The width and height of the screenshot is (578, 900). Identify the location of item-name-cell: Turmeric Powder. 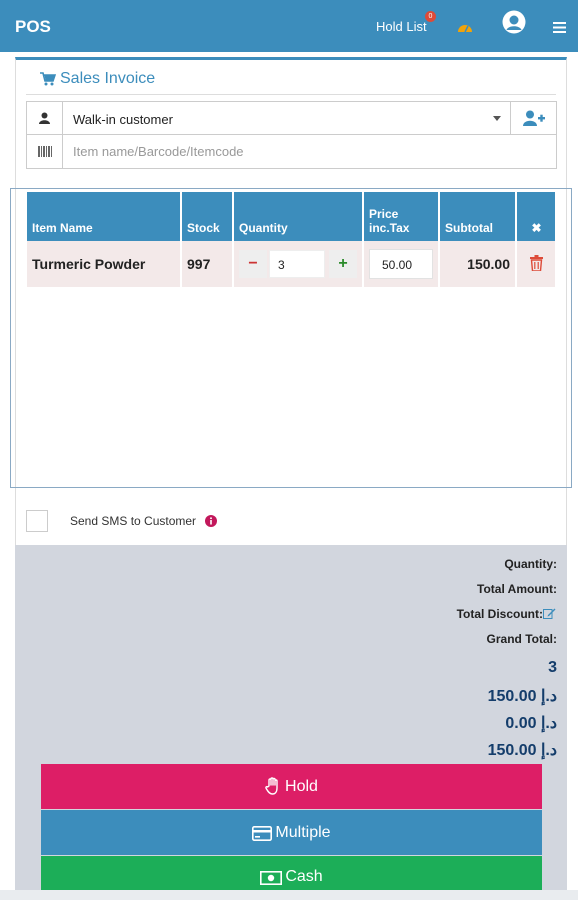
(104, 264).